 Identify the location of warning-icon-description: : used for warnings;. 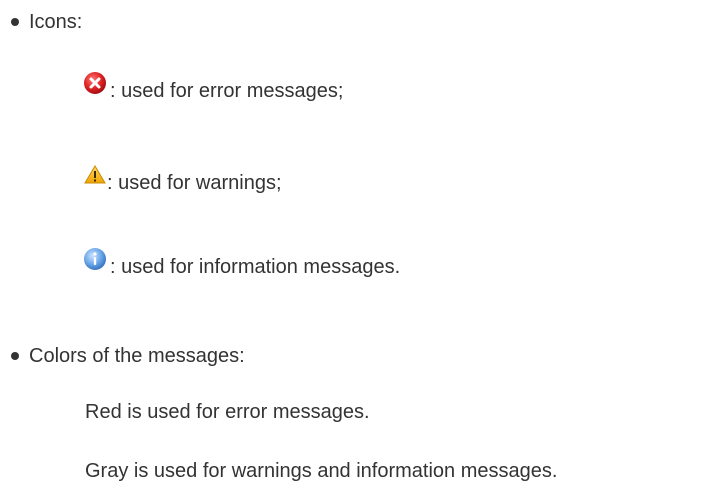
(194, 183).